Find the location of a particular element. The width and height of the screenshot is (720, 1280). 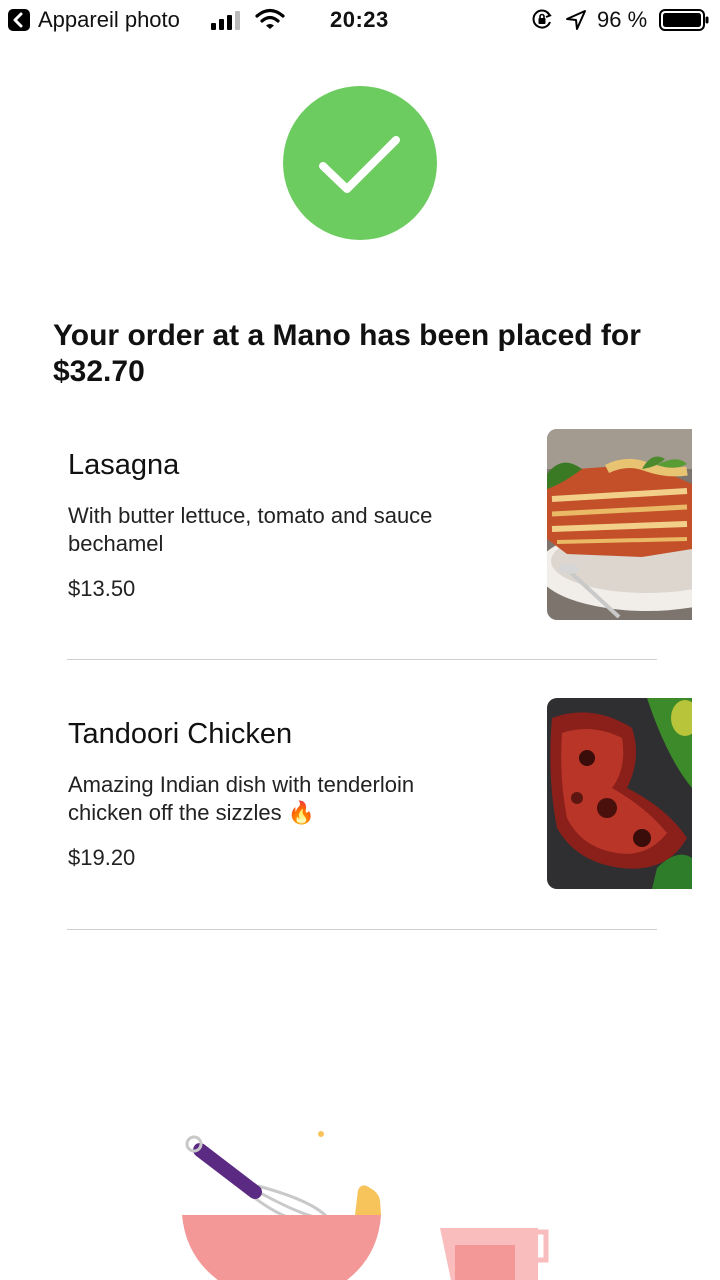

cooking-illustration is located at coordinates (365, 1205).